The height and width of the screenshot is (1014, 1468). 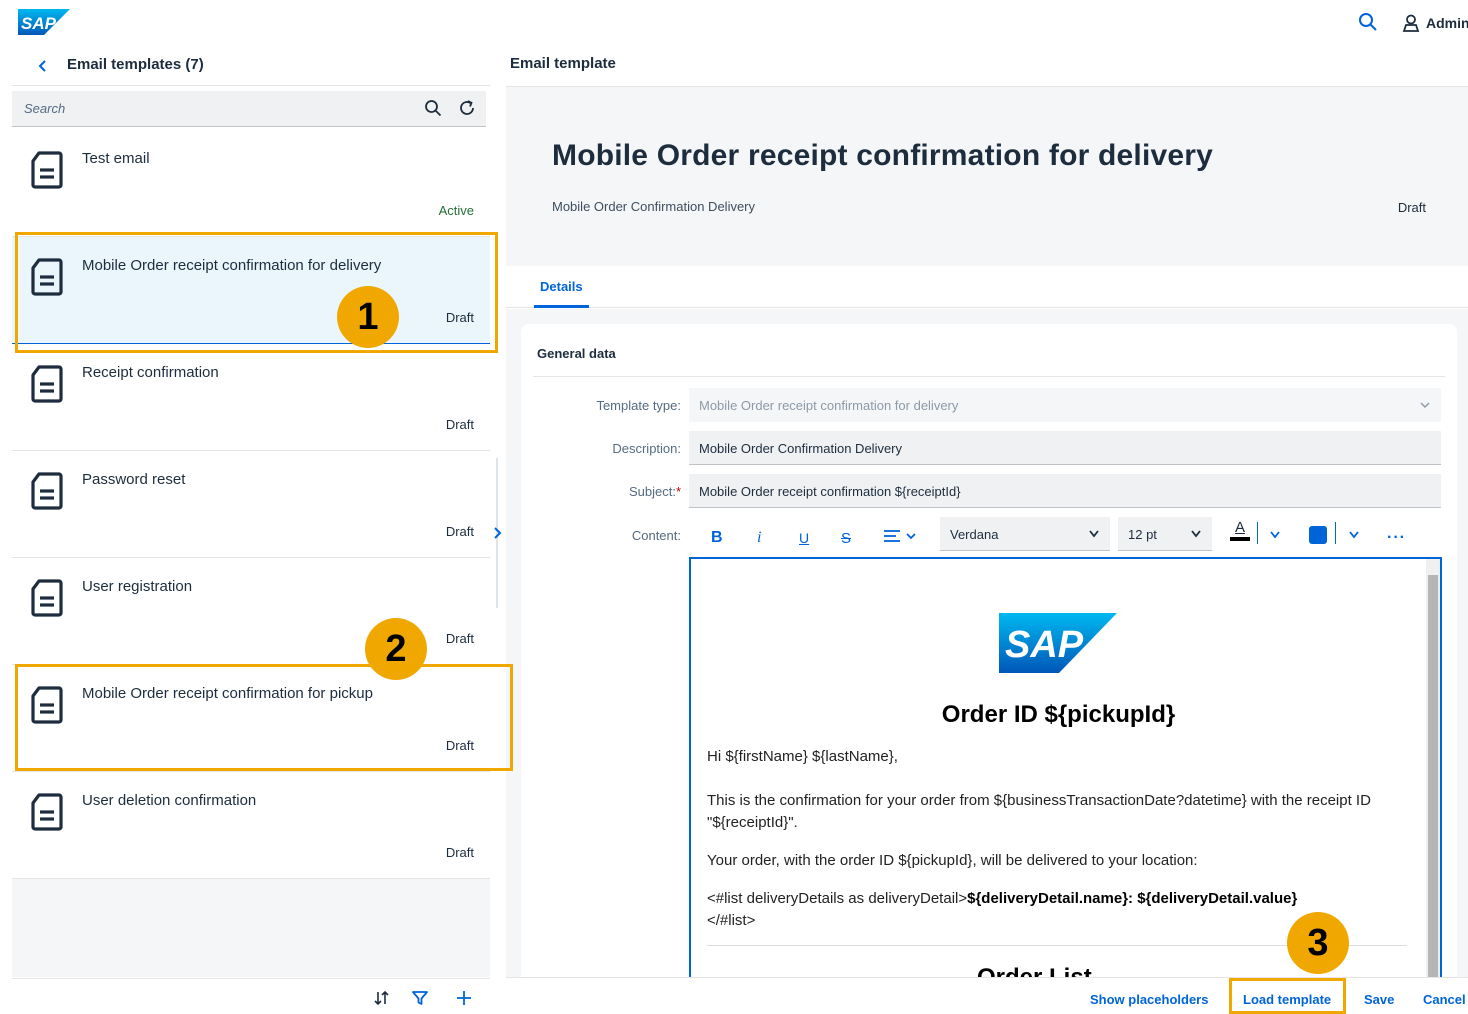 I want to click on user-menu: Admin, so click(x=1435, y=23).